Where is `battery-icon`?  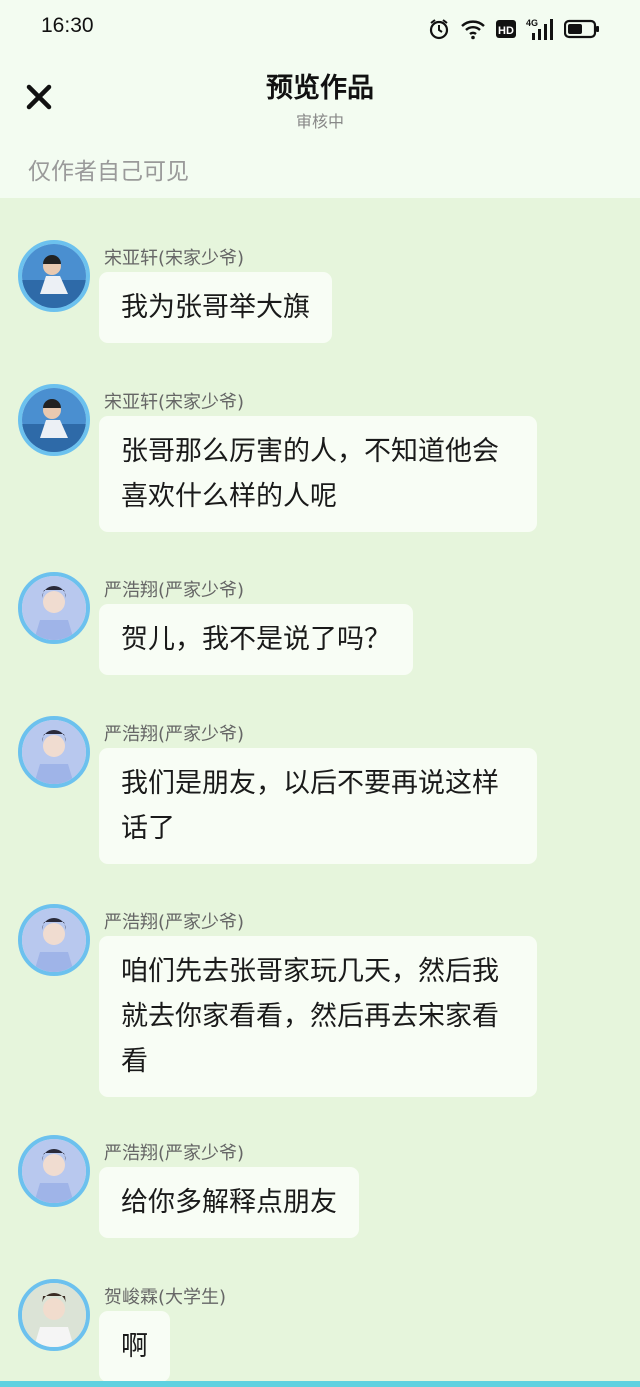
battery-icon is located at coordinates (582, 29).